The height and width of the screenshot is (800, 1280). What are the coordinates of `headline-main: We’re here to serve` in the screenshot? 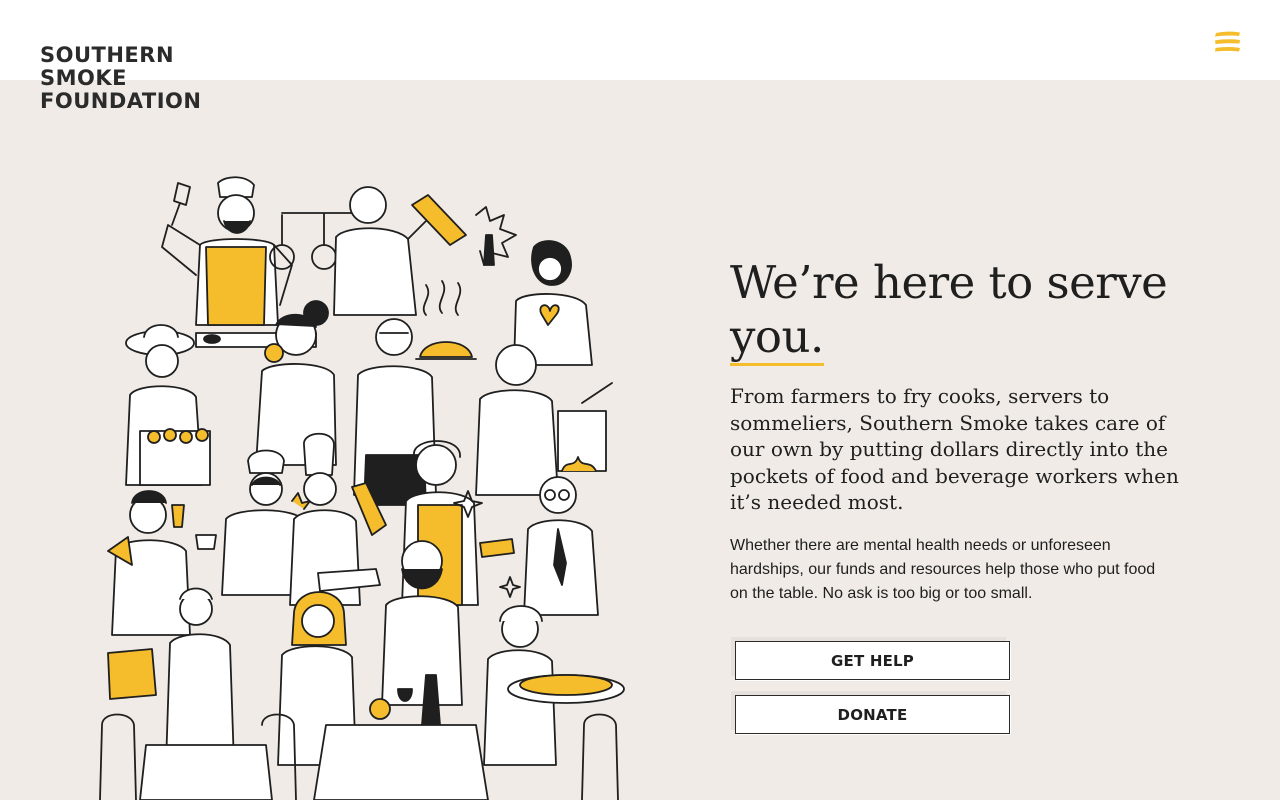 It's located at (949, 282).